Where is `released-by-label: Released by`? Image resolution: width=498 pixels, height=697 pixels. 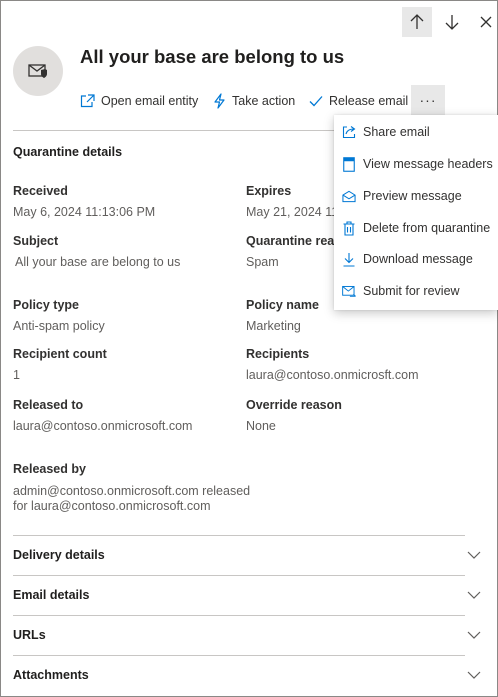
released-by-label: Released by is located at coordinates (49, 469).